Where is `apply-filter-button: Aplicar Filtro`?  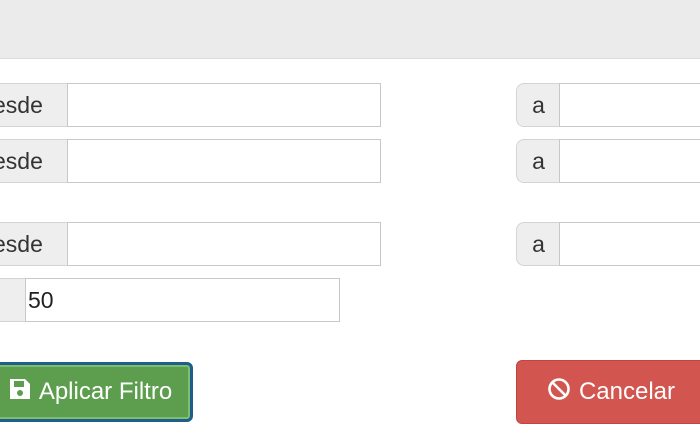
apply-filter-button: Aplicar Filtro is located at coordinates (96, 392).